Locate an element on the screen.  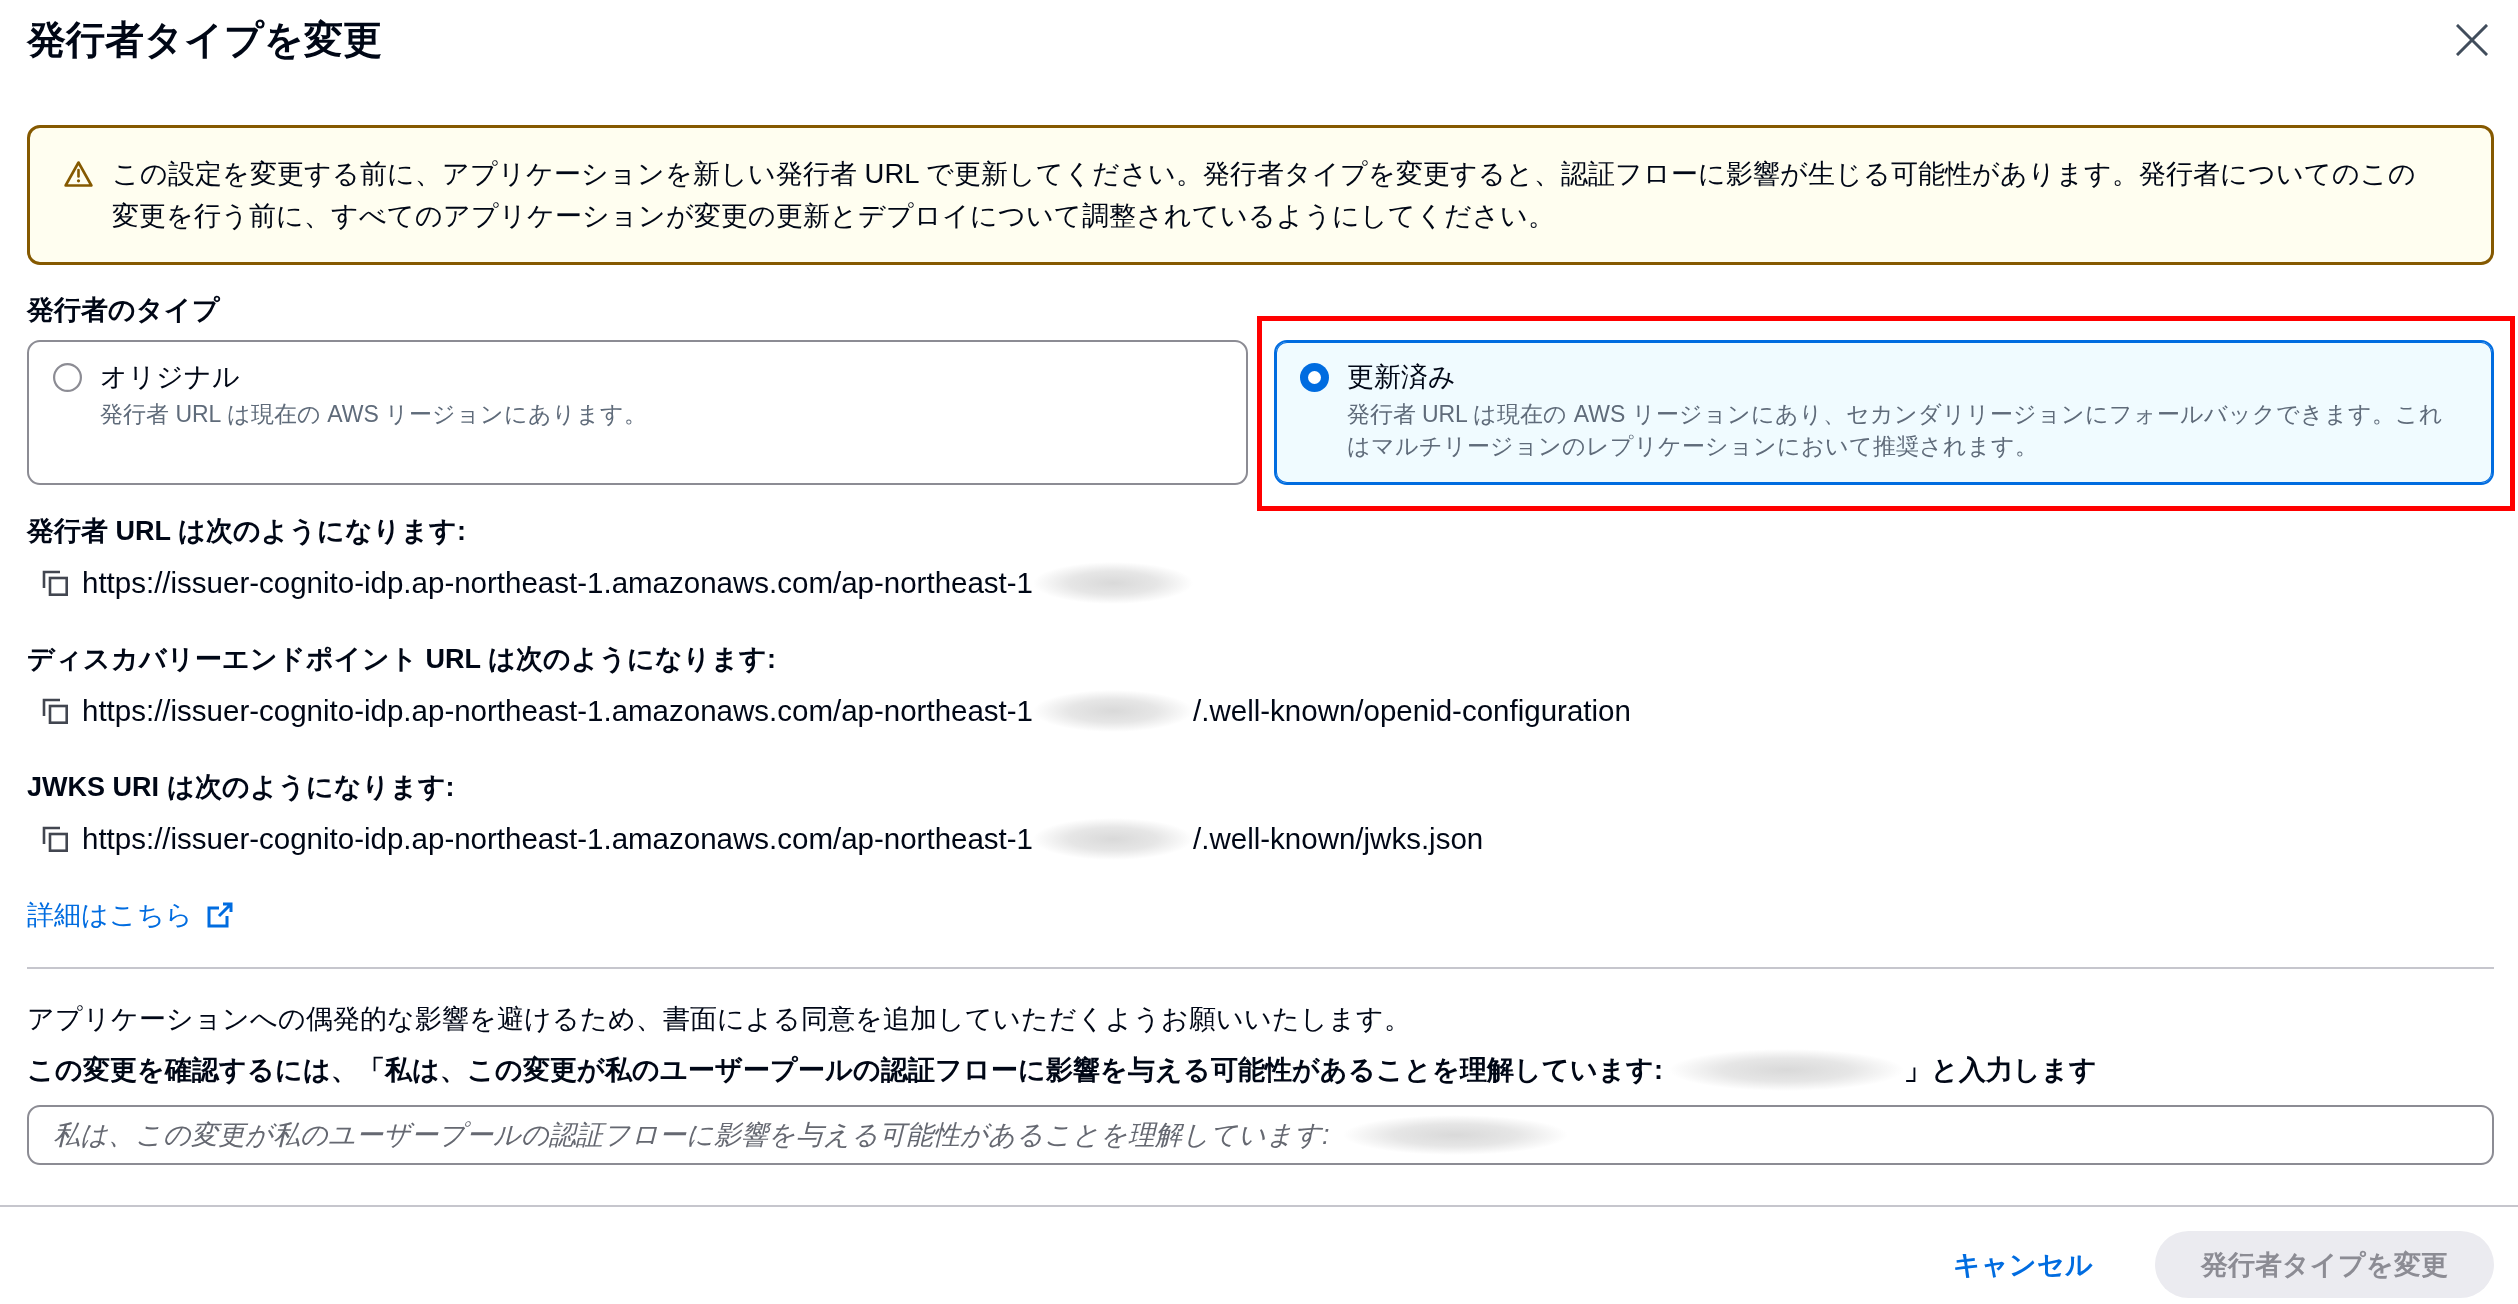
close-icon is located at coordinates (2472, 40).